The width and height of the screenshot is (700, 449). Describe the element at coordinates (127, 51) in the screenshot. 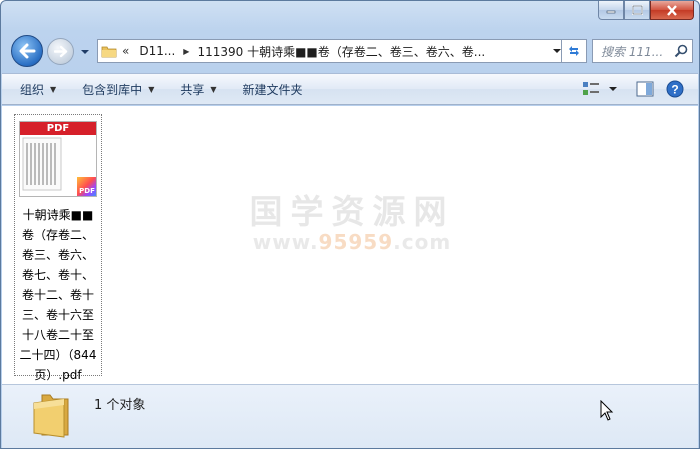

I see `breadcrumb-overflow: «` at that location.